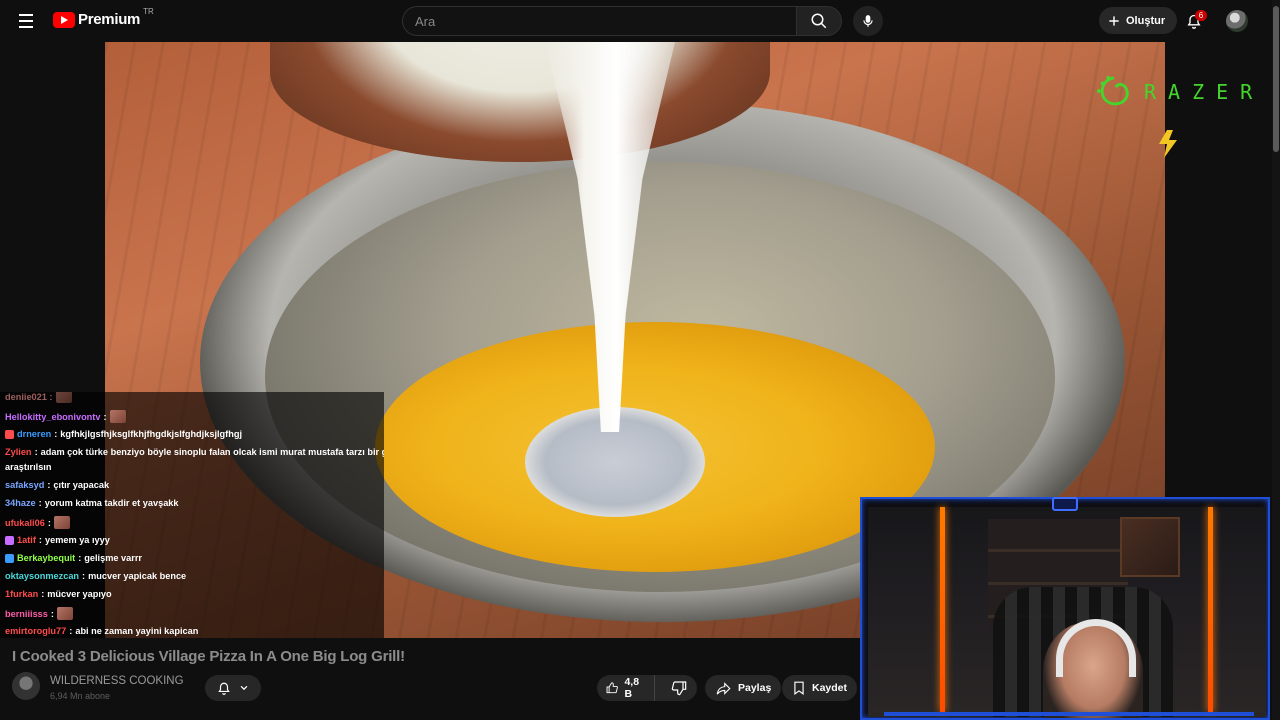 The image size is (1280, 720). I want to click on chat-message: araştırılsın, so click(28, 467).